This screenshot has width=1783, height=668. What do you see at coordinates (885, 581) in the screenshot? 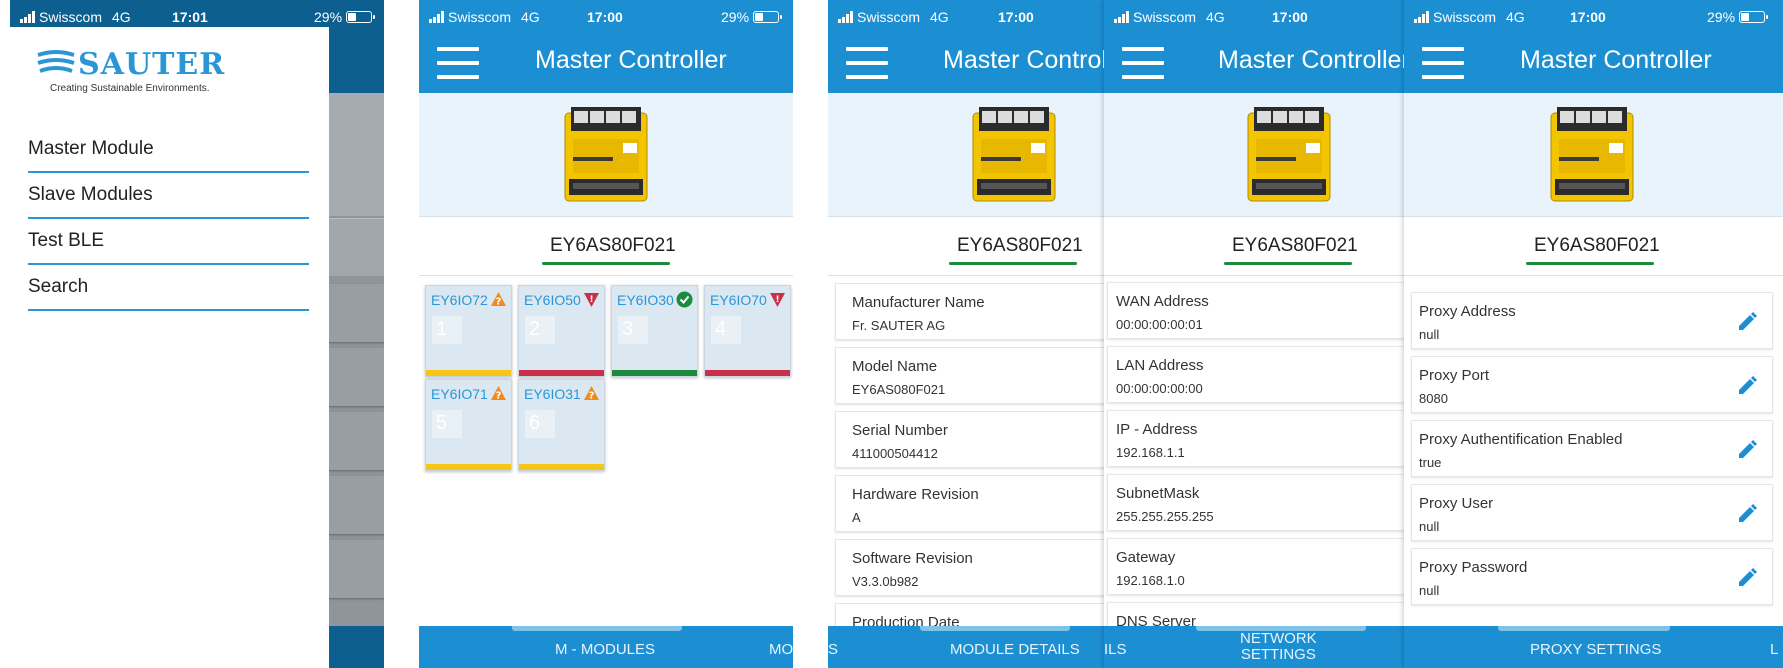
I see `detail-value: V3.3.0b982` at bounding box center [885, 581].